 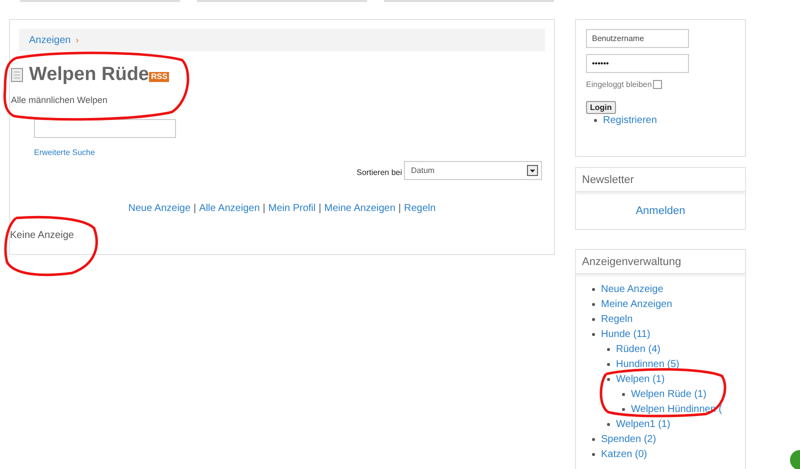 I want to click on sort-label: Sortieren bei, so click(x=379, y=172).